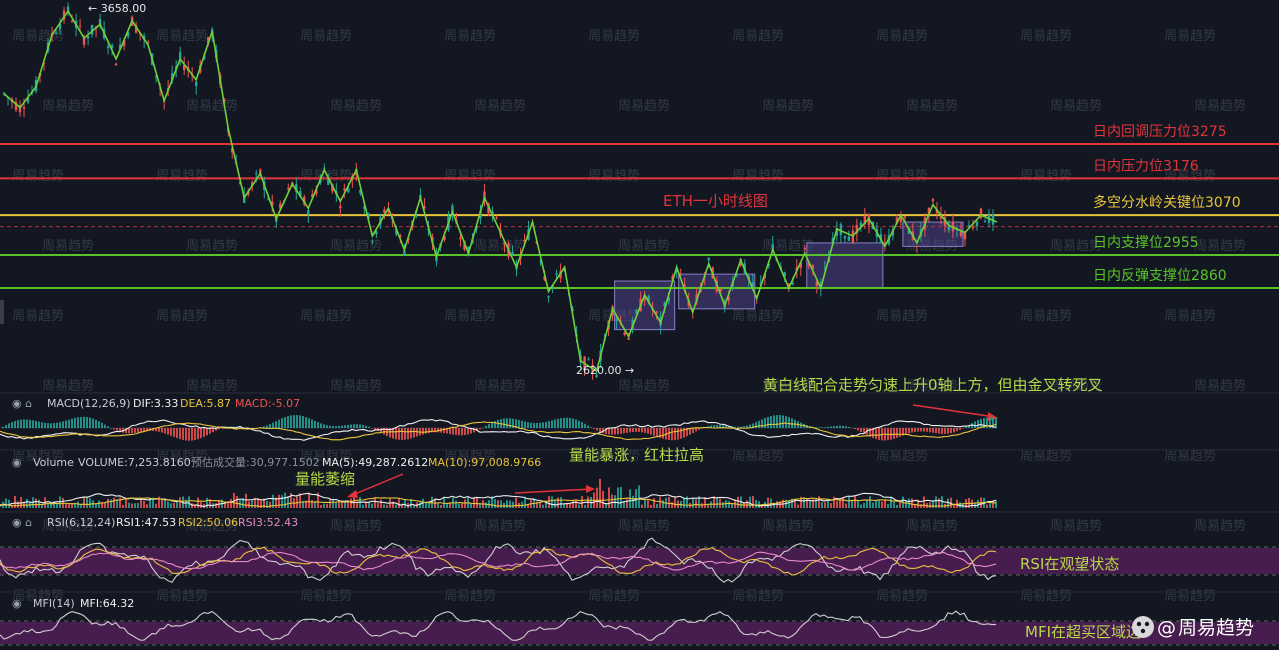 The image size is (1279, 650). I want to click on svg-text: MA(10):97,008.9766, so click(484, 462).